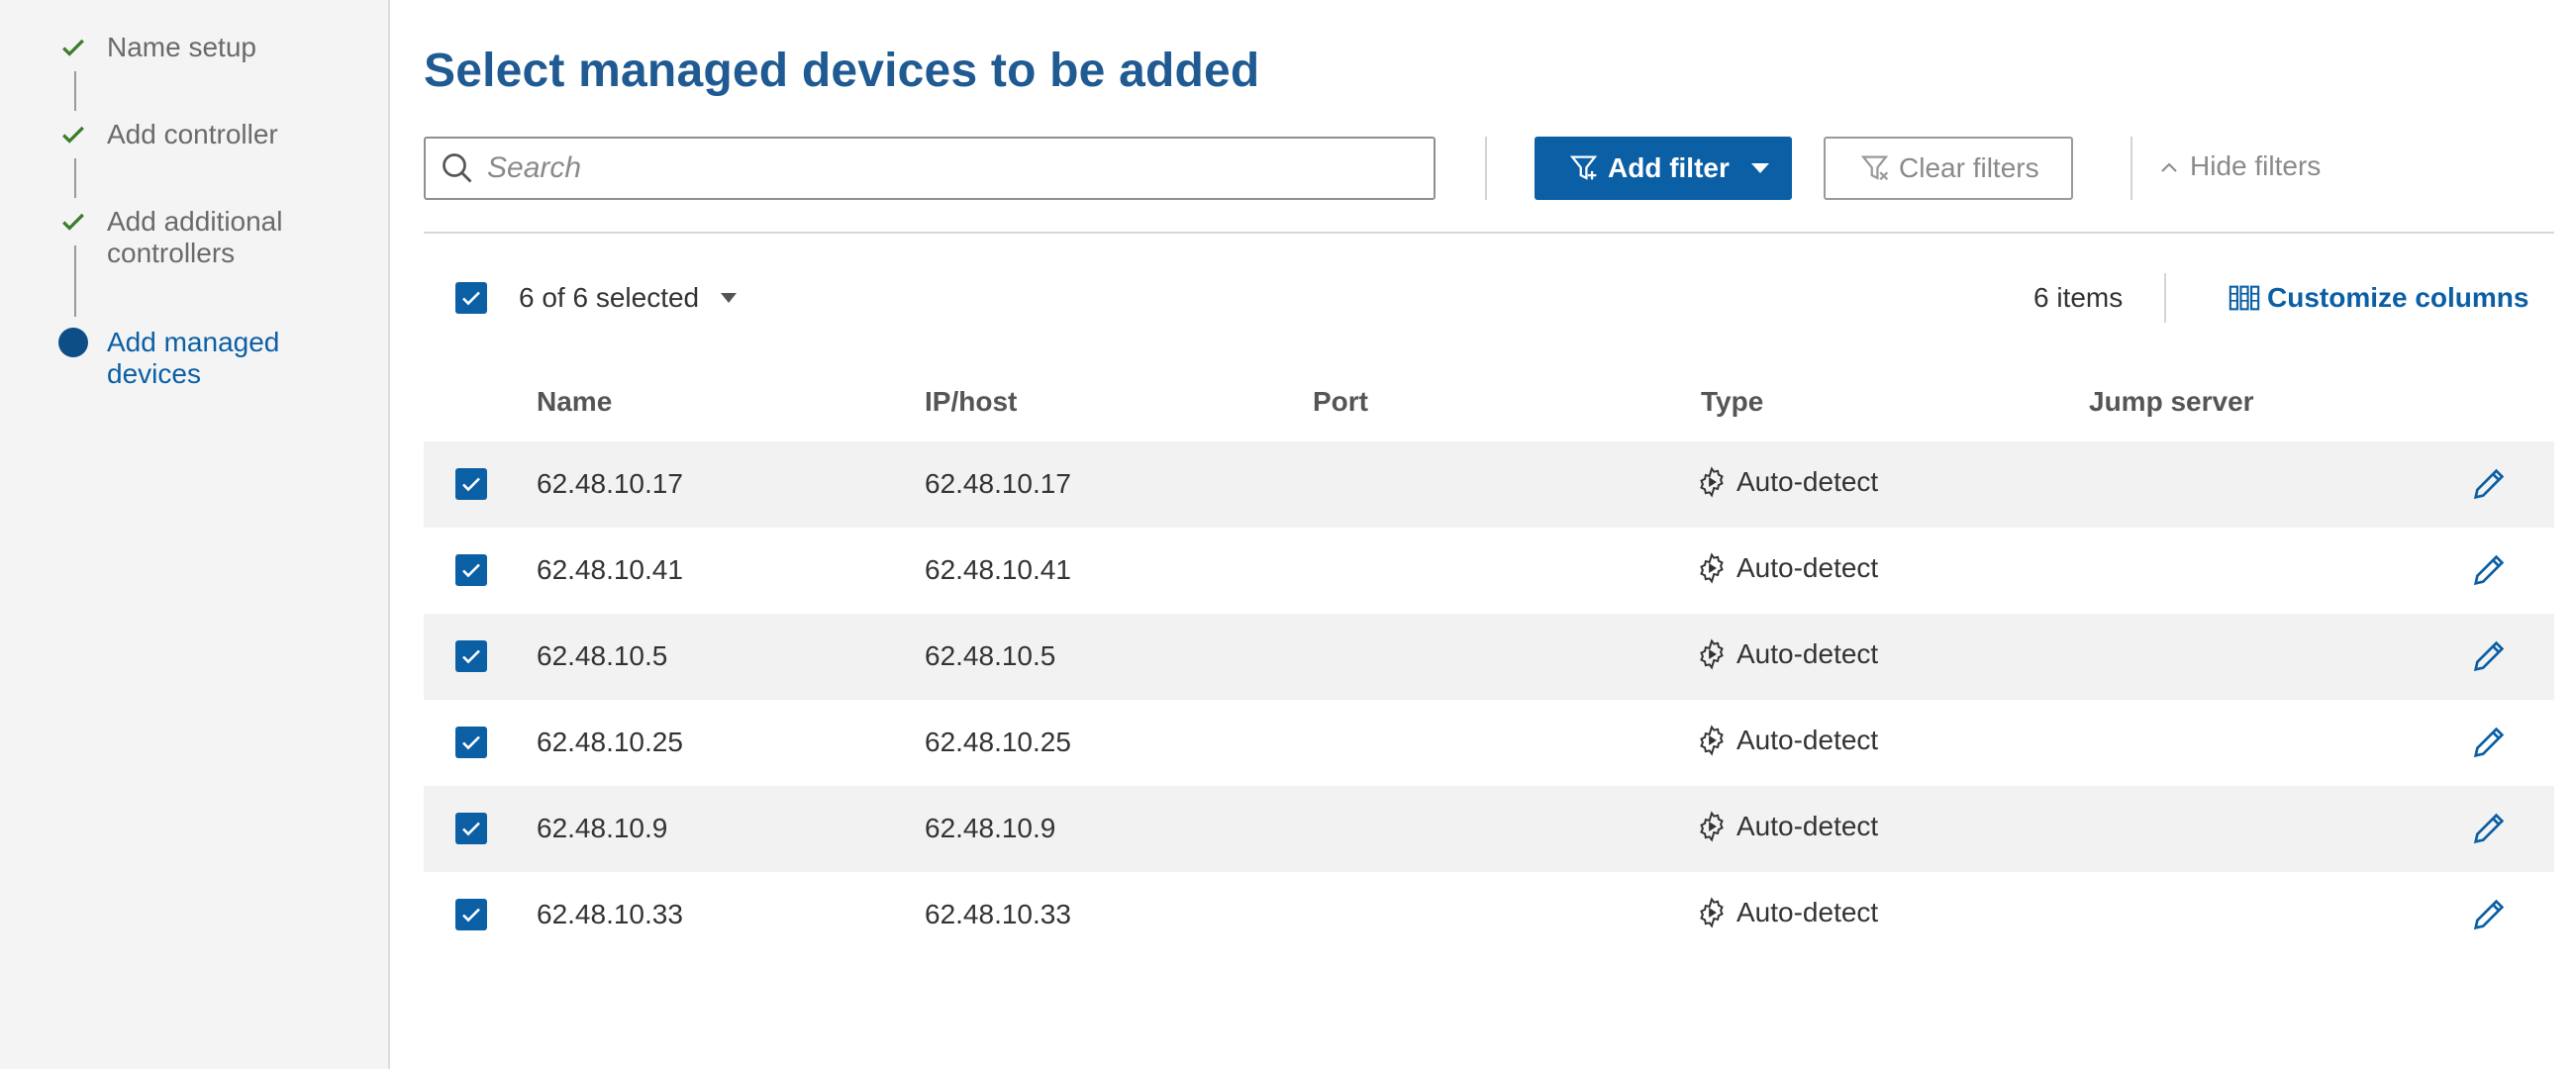 Image resolution: width=2576 pixels, height=1069 pixels. Describe the element at coordinates (602, 828) in the screenshot. I see `cell-name: 62.48.10.9` at that location.